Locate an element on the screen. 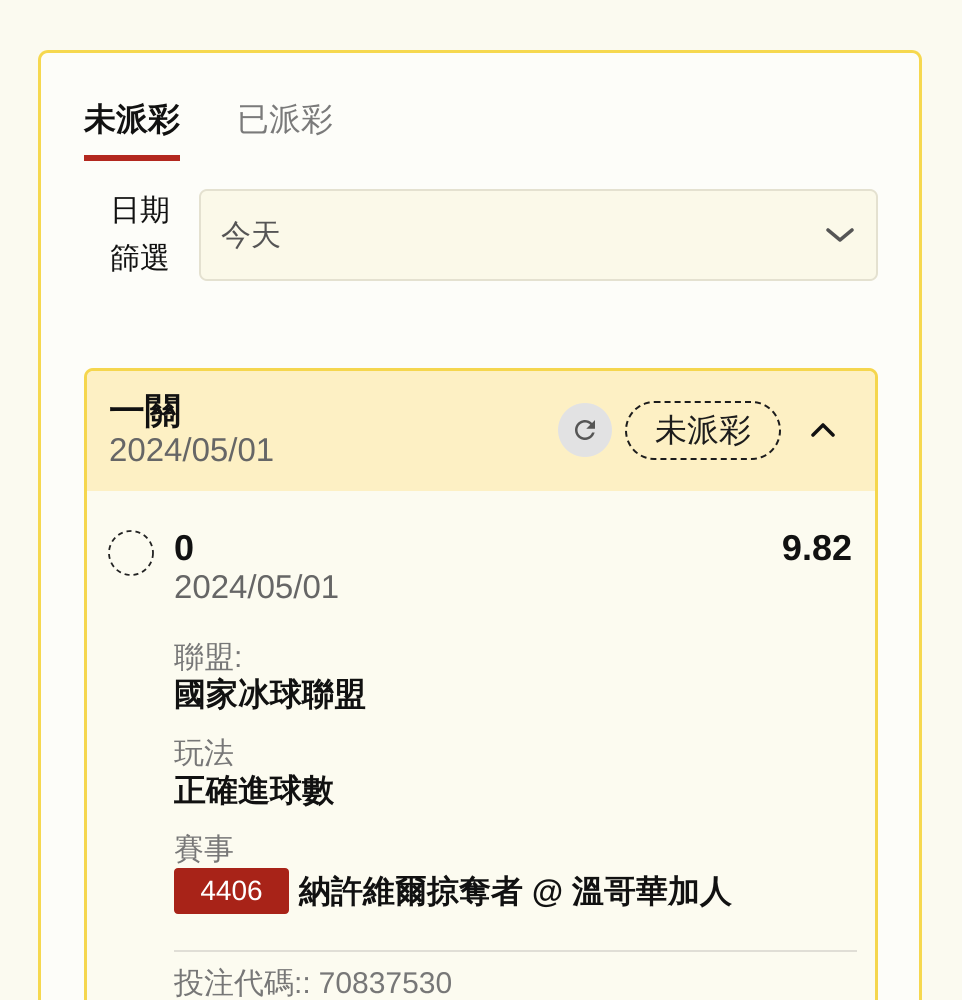  field-label: 聯盟: is located at coordinates (209, 658).